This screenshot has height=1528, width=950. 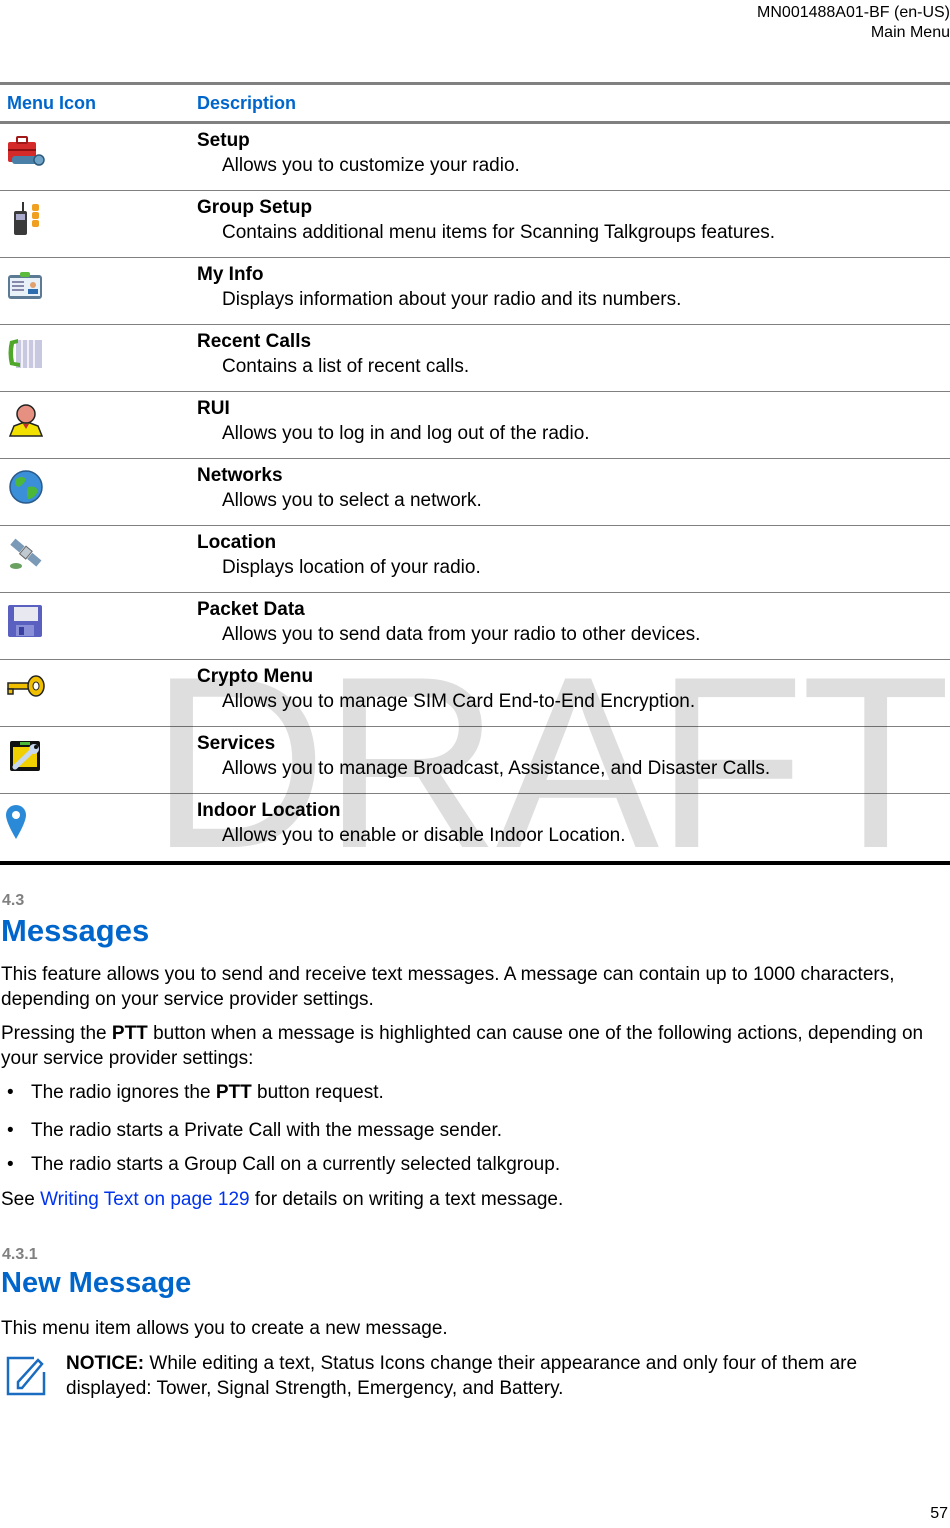 What do you see at coordinates (21, 1199) in the screenshot?
I see `text: See` at bounding box center [21, 1199].